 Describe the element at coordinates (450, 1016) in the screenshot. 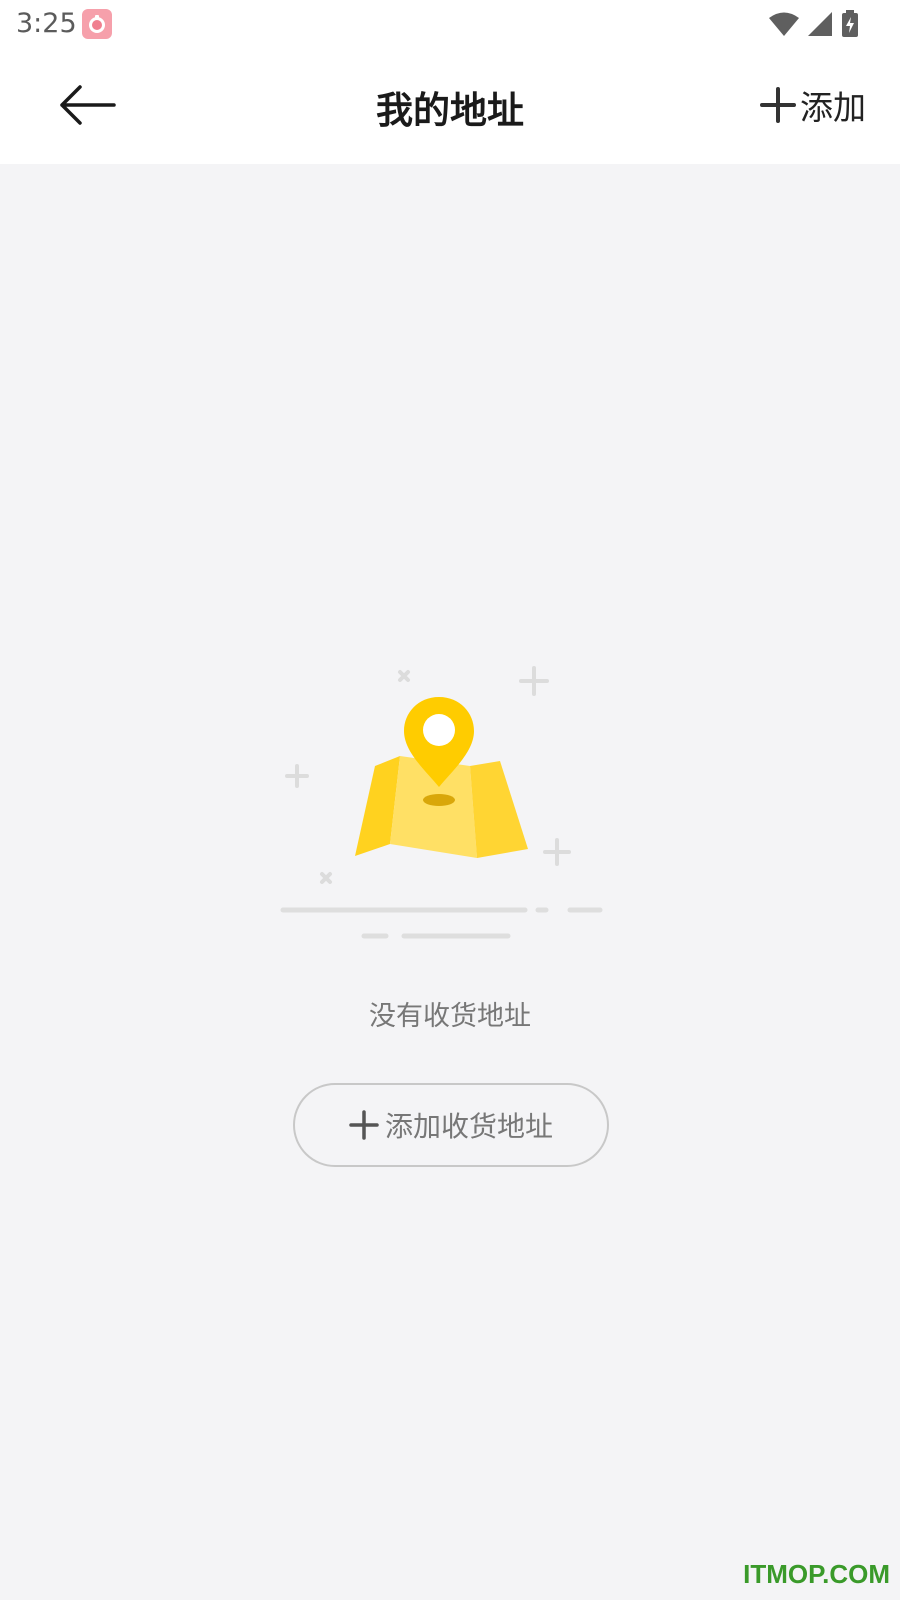

I see `empty-message: 没有收货地址` at that location.